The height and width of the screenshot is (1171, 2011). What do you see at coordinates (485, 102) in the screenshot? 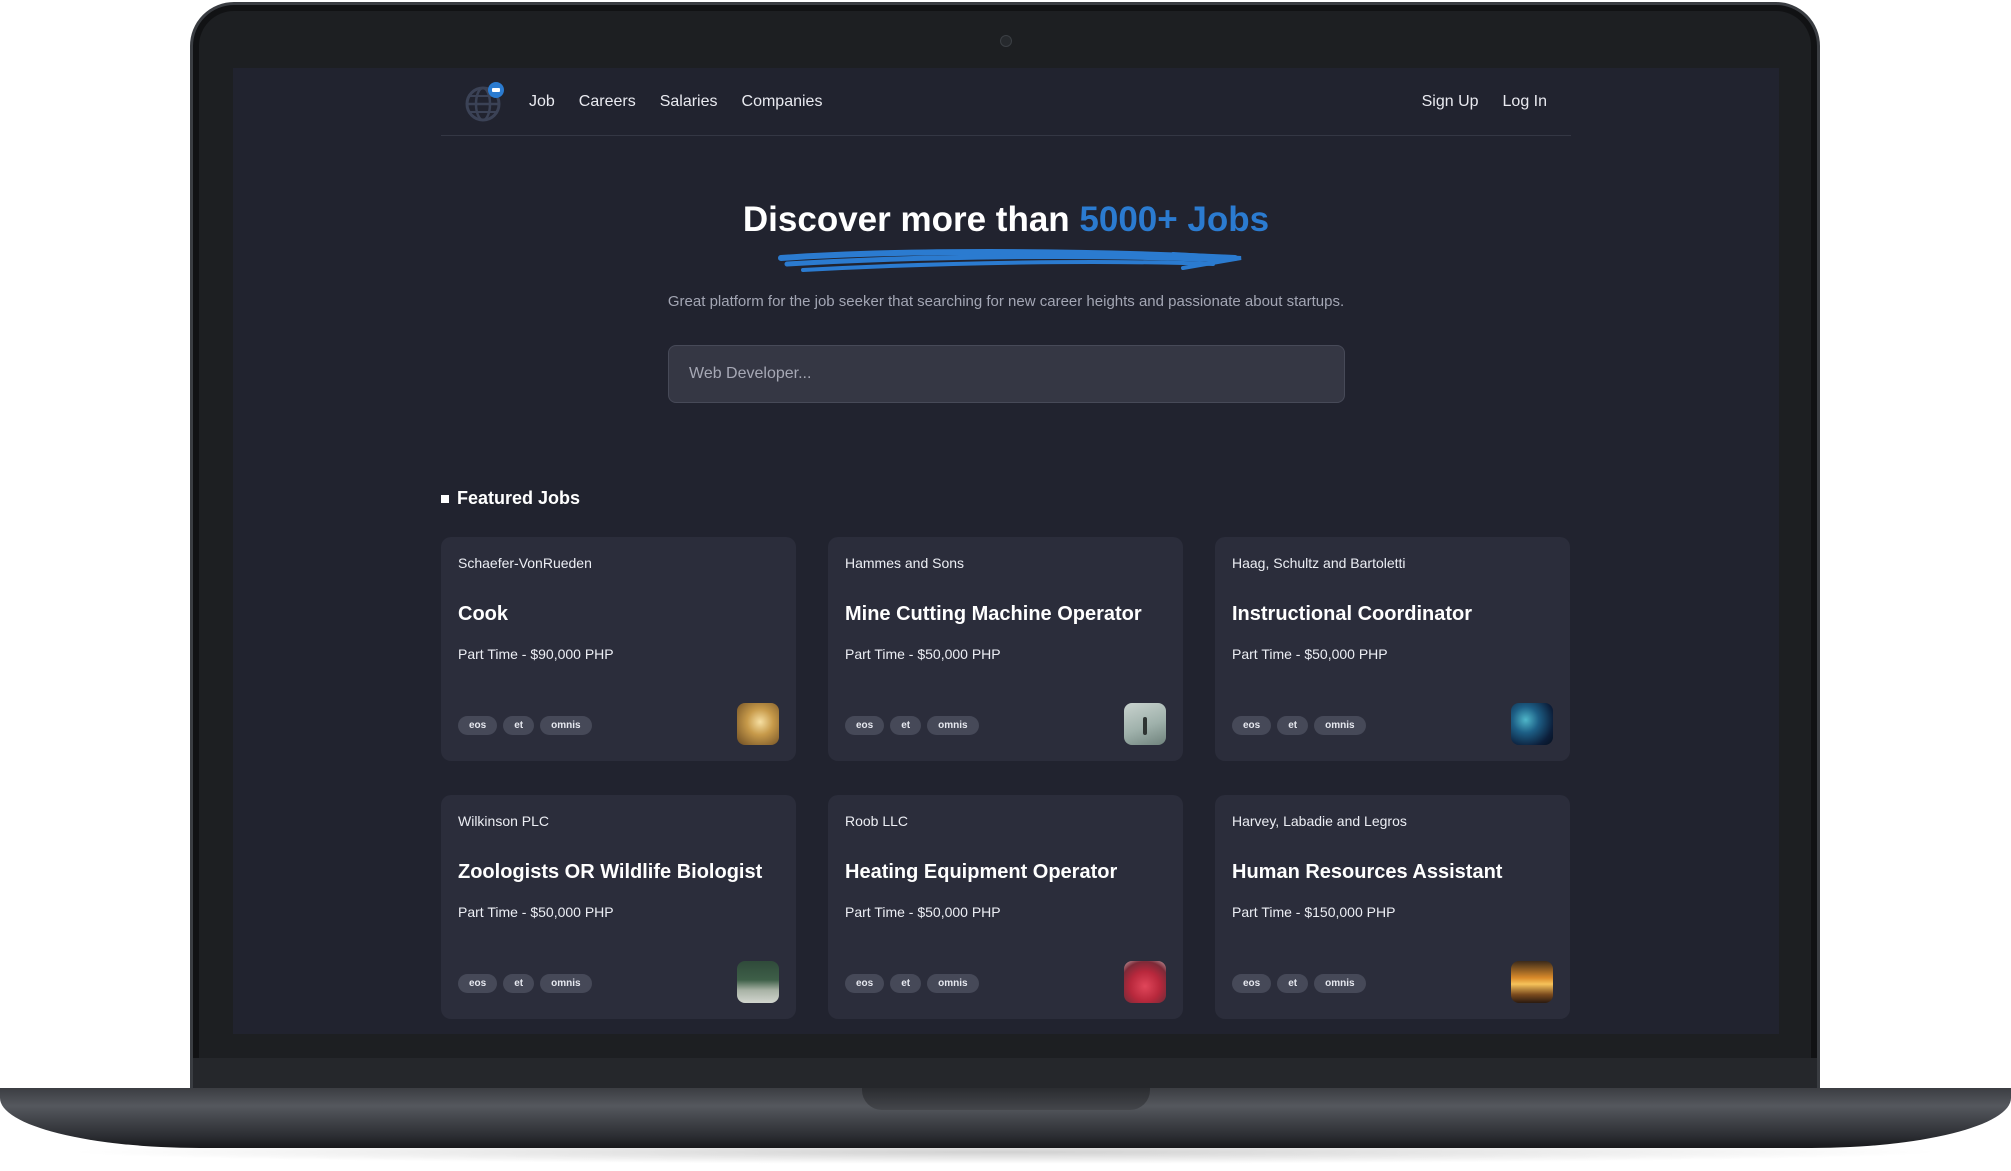
I see `logo-globe-icon` at bounding box center [485, 102].